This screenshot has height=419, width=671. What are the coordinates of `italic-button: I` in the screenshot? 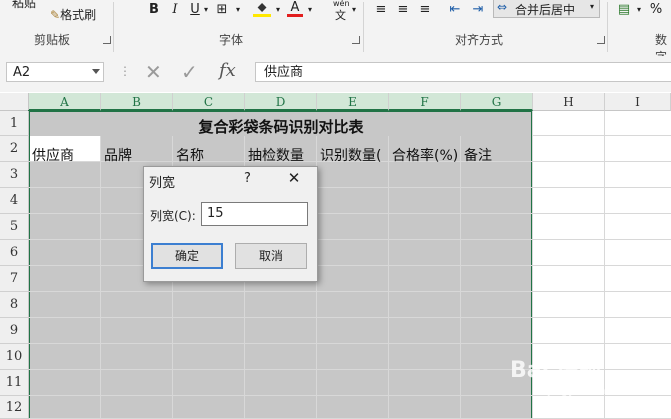 It's located at (175, 9).